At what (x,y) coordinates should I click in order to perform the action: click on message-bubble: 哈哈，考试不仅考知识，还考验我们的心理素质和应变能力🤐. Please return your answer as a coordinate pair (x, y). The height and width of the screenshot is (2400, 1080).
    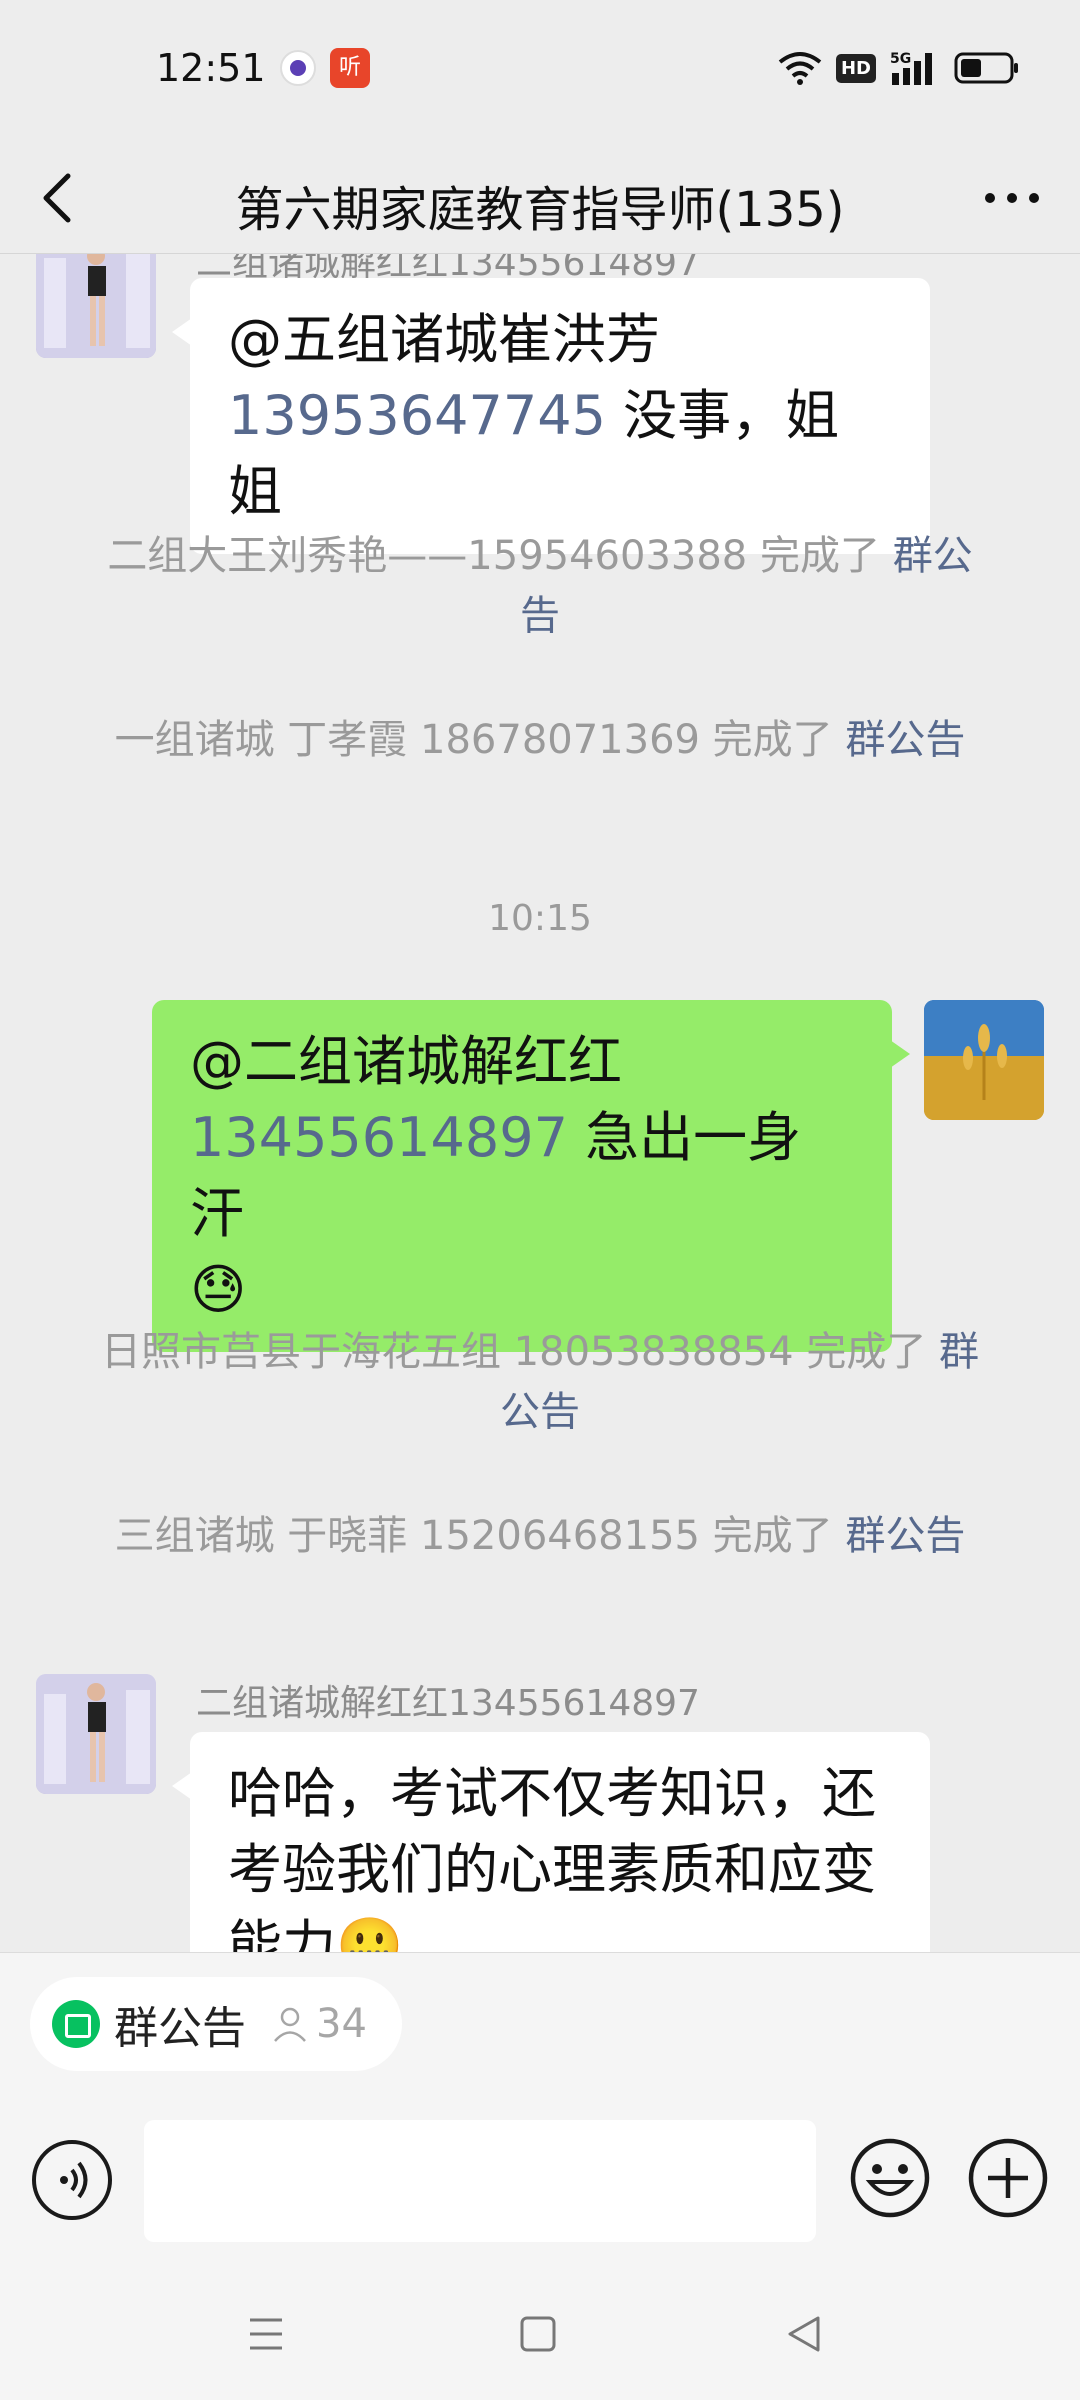
    Looking at the image, I should click on (551, 1842).